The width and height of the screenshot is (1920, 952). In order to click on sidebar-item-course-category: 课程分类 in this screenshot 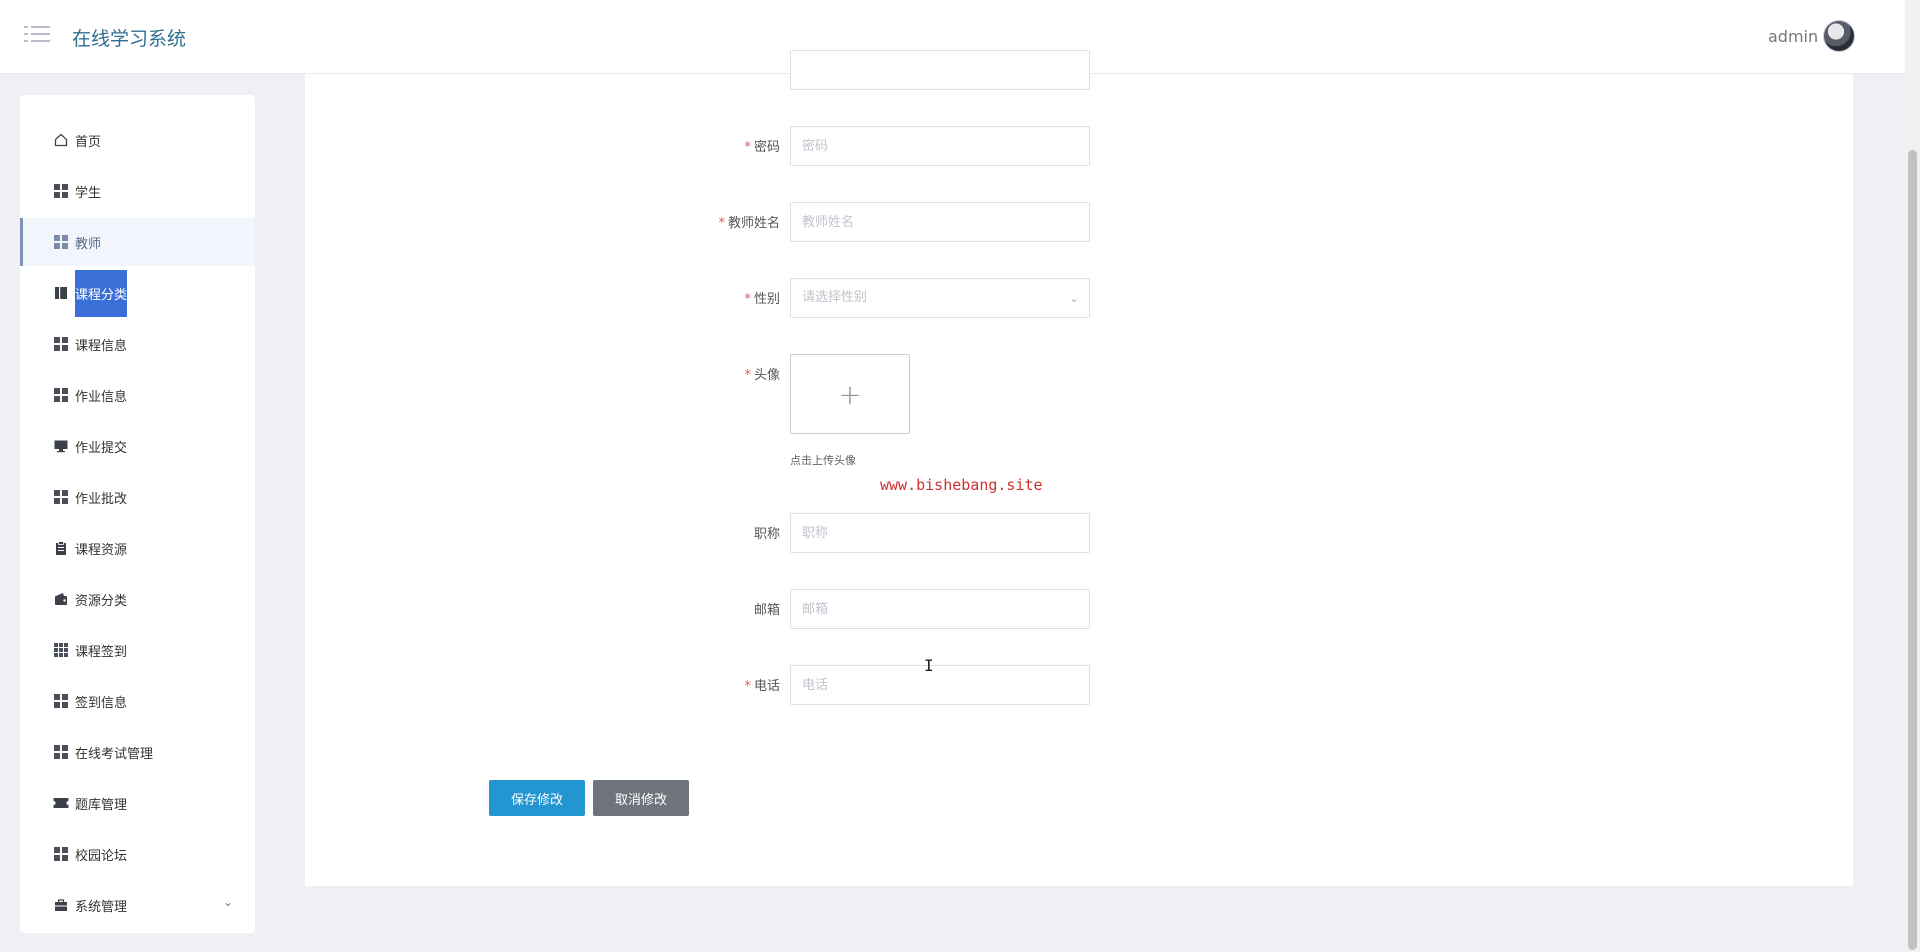, I will do `click(137, 293)`.